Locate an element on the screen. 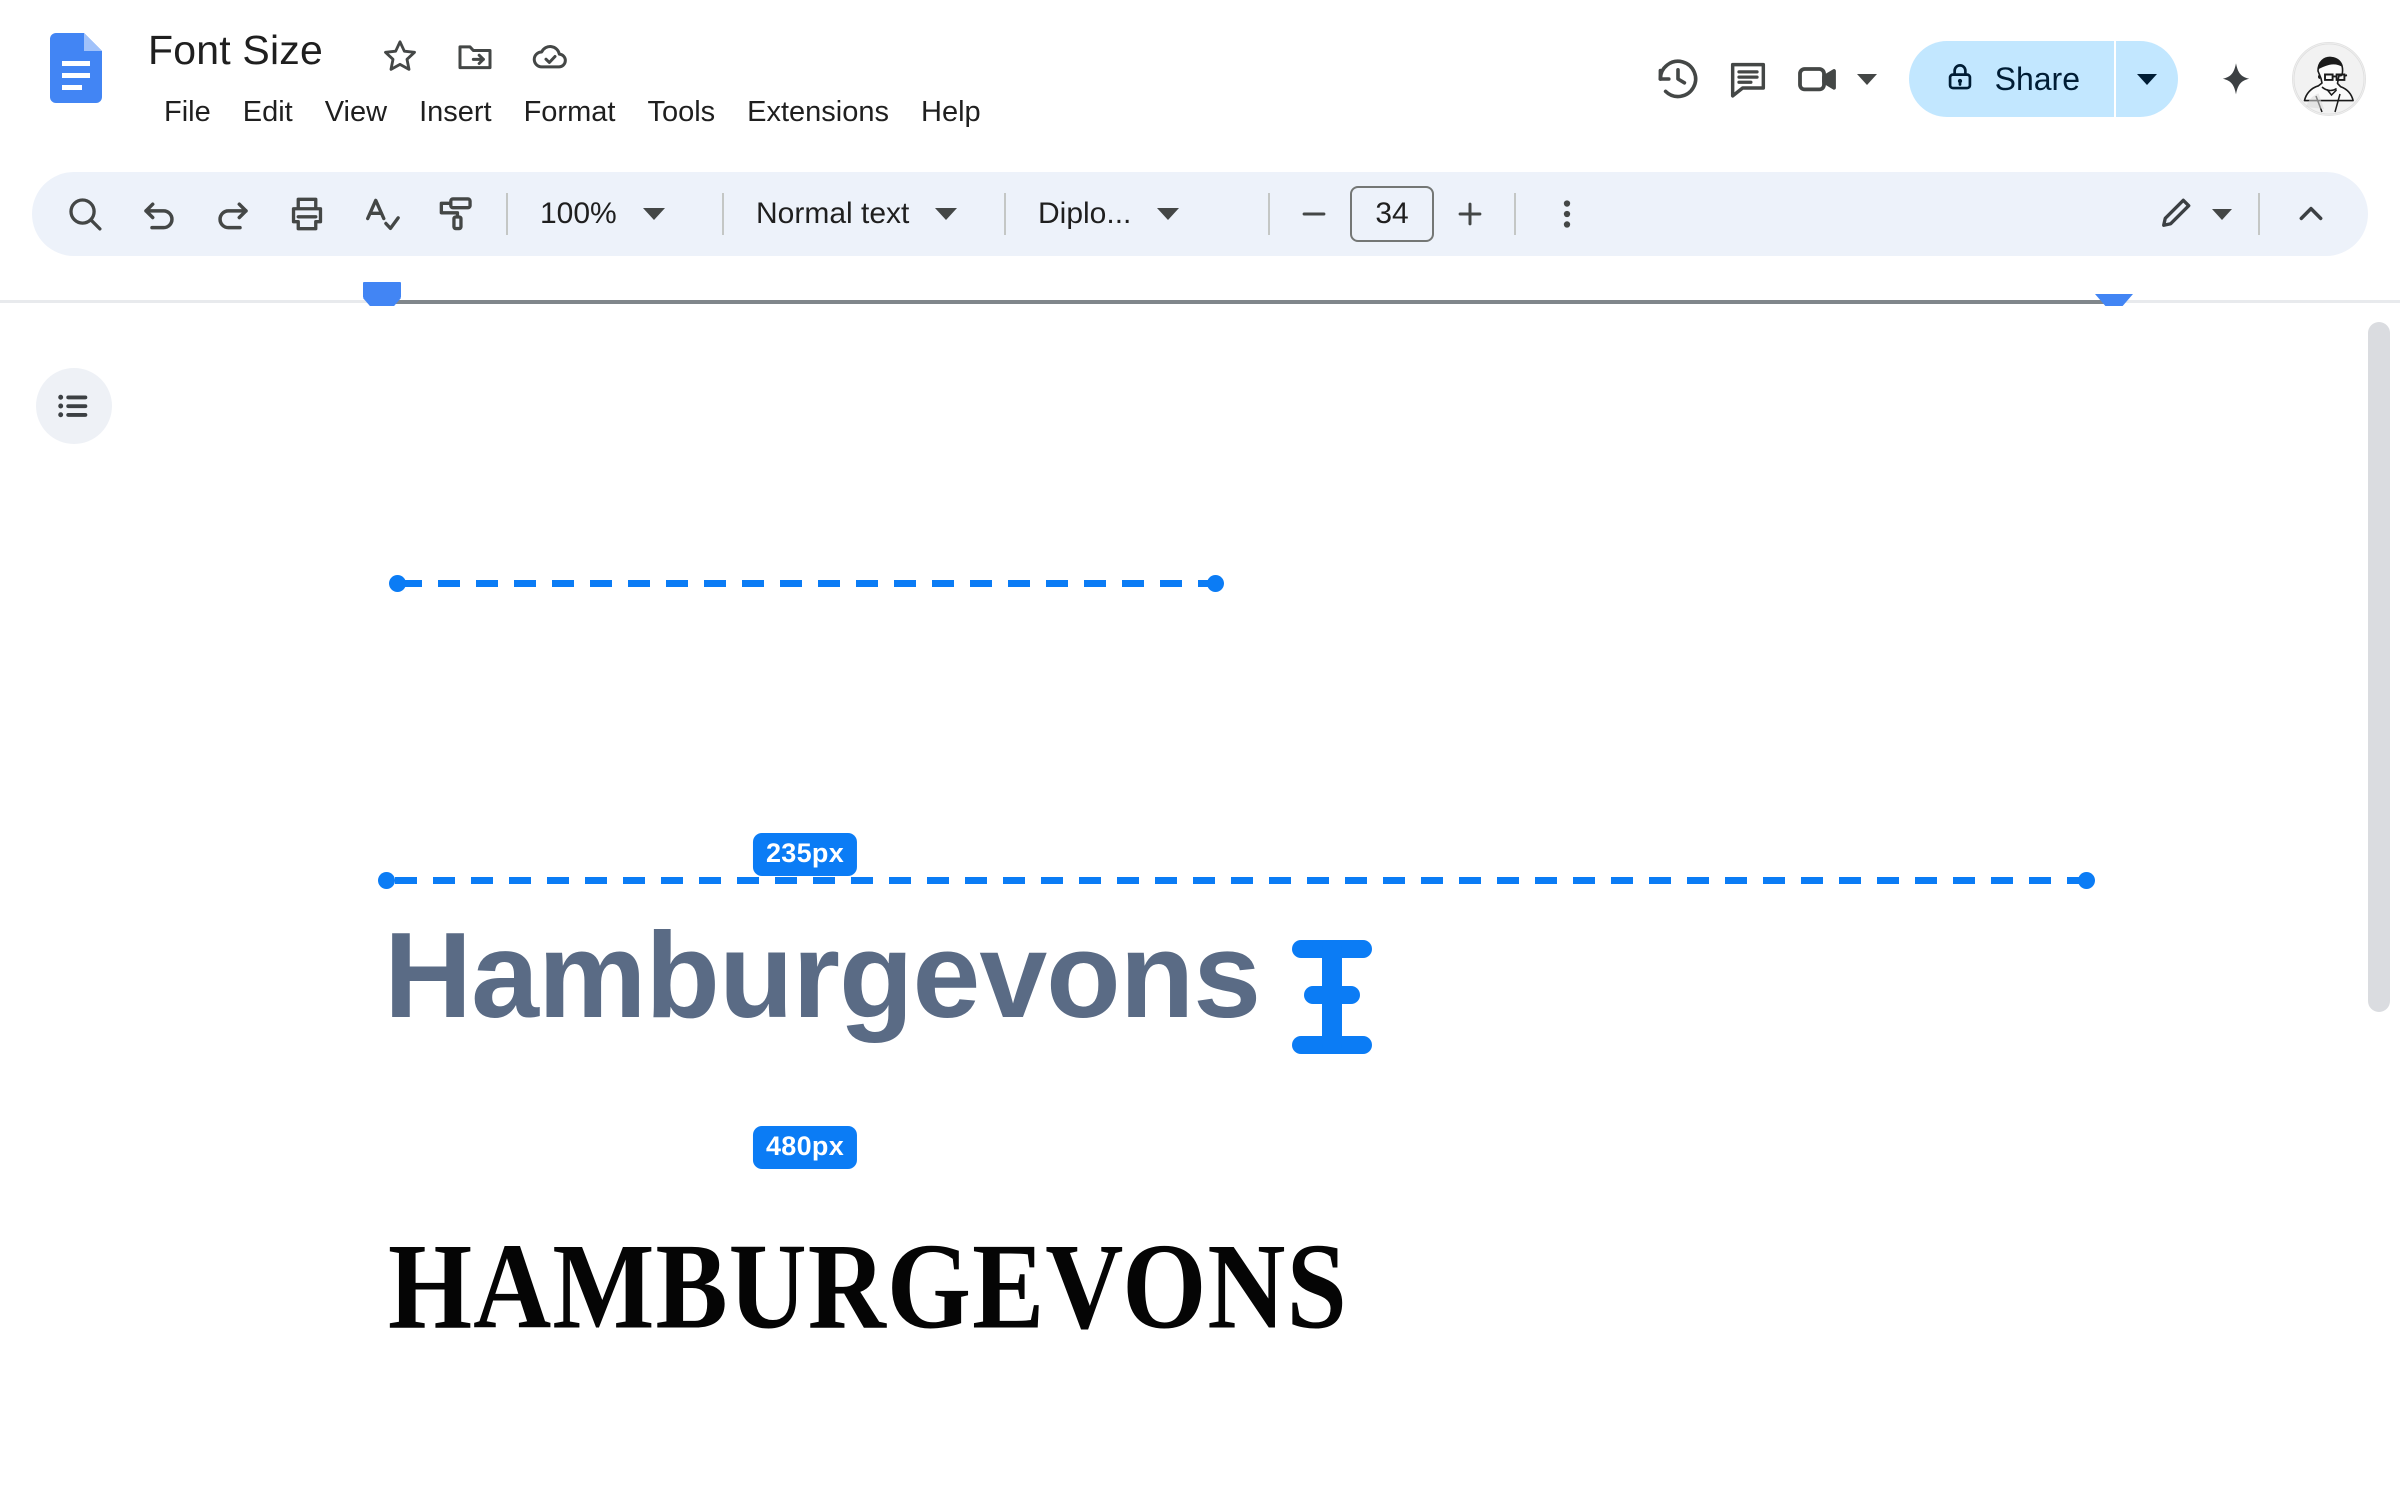 The image size is (2400, 1500). star-icon is located at coordinates (400, 56).